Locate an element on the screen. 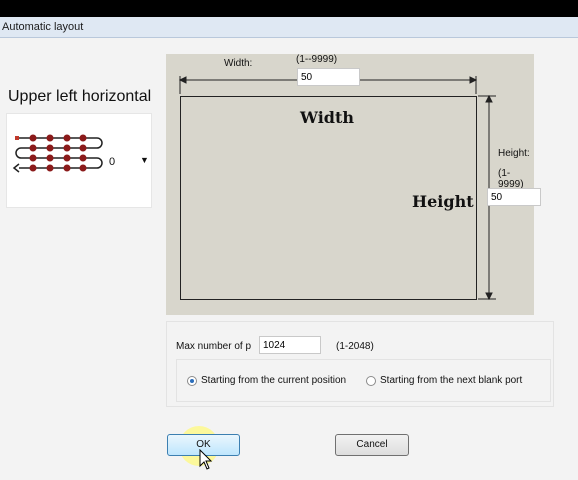 Image resolution: width=578 pixels, height=480 pixels. max-number-input is located at coordinates (290, 345).